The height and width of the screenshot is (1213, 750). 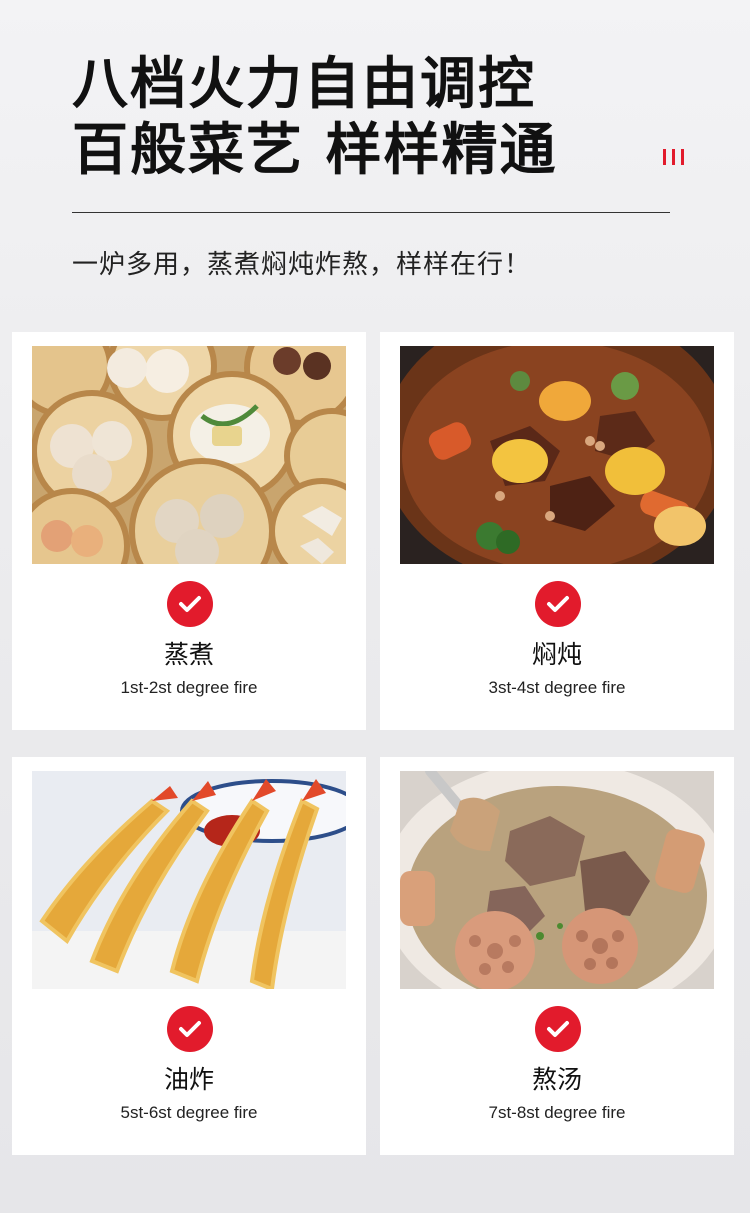 I want to click on fried-shrimp-tempura-photo, so click(x=189, y=880).